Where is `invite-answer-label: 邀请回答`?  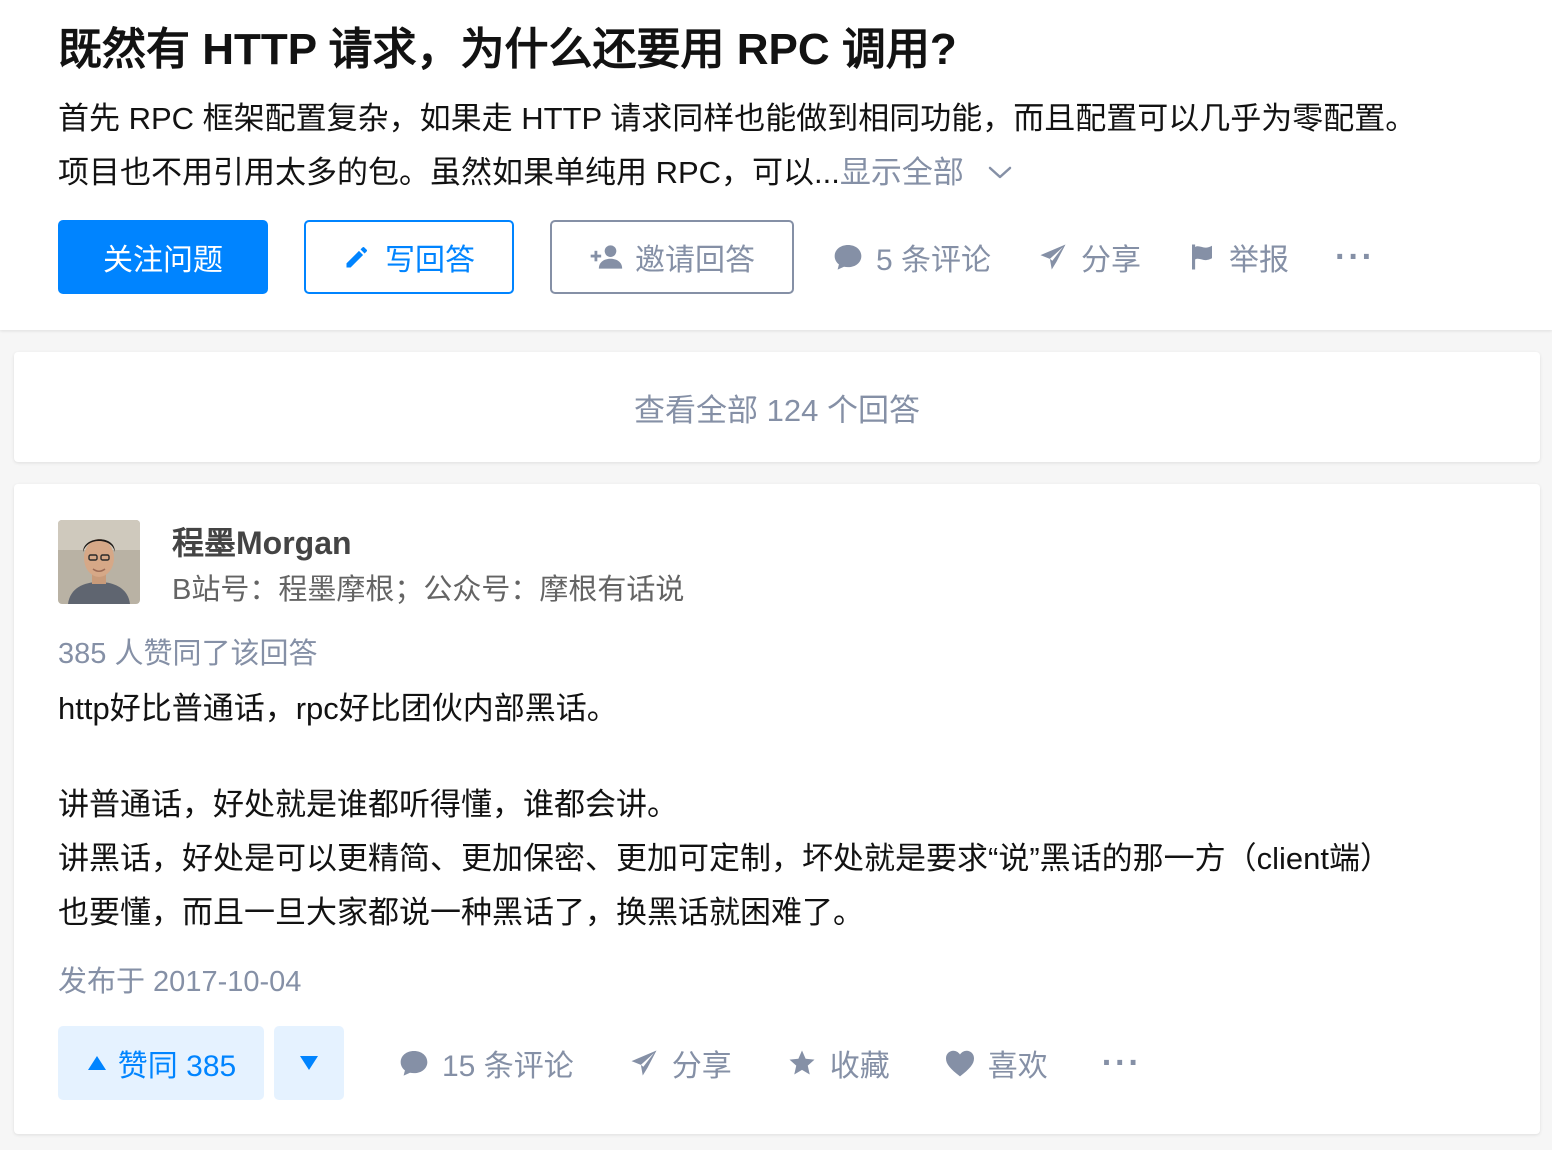
invite-answer-label: 邀请回答 is located at coordinates (695, 260).